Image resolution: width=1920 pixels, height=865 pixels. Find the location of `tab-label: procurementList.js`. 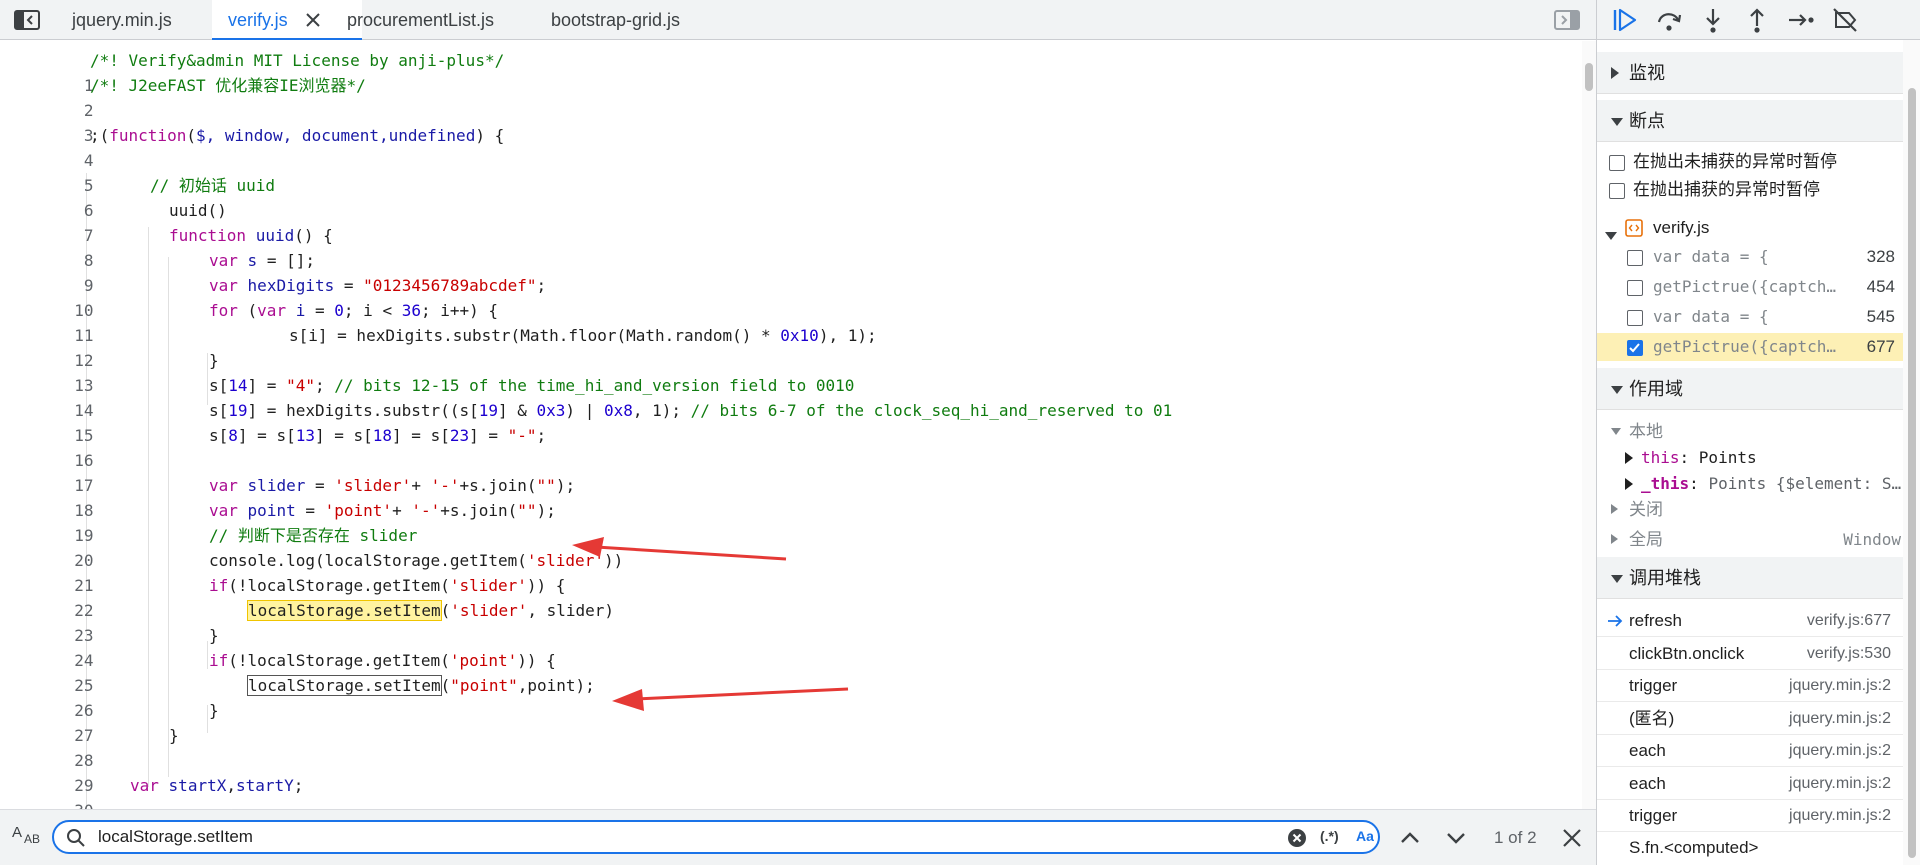

tab-label: procurementList.js is located at coordinates (421, 20).